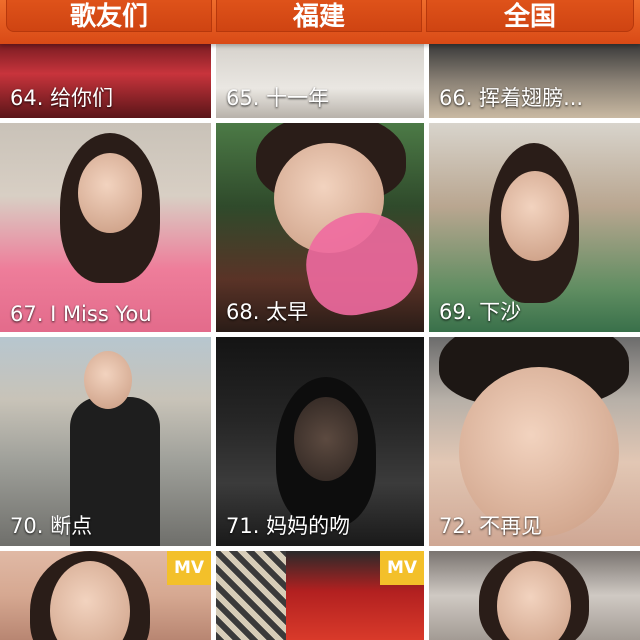 The image size is (640, 640). I want to click on grid-item, so click(534, 595).